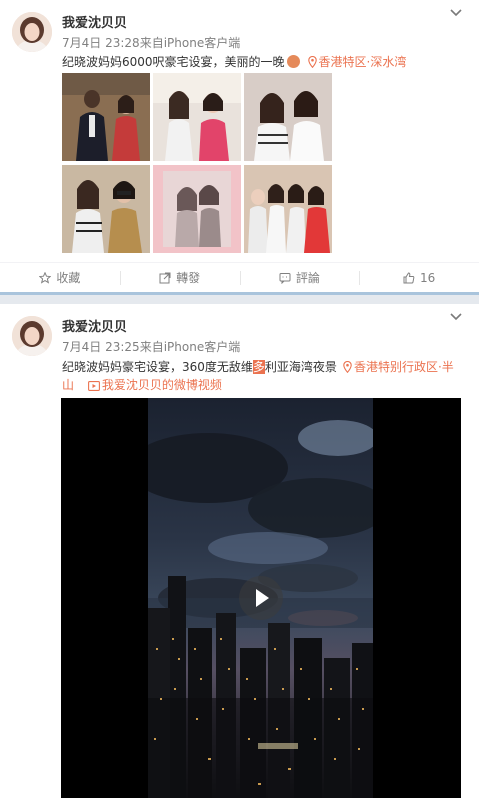 This screenshot has width=479, height=803. Describe the element at coordinates (93, 386) in the screenshot. I see `video-icon` at that location.